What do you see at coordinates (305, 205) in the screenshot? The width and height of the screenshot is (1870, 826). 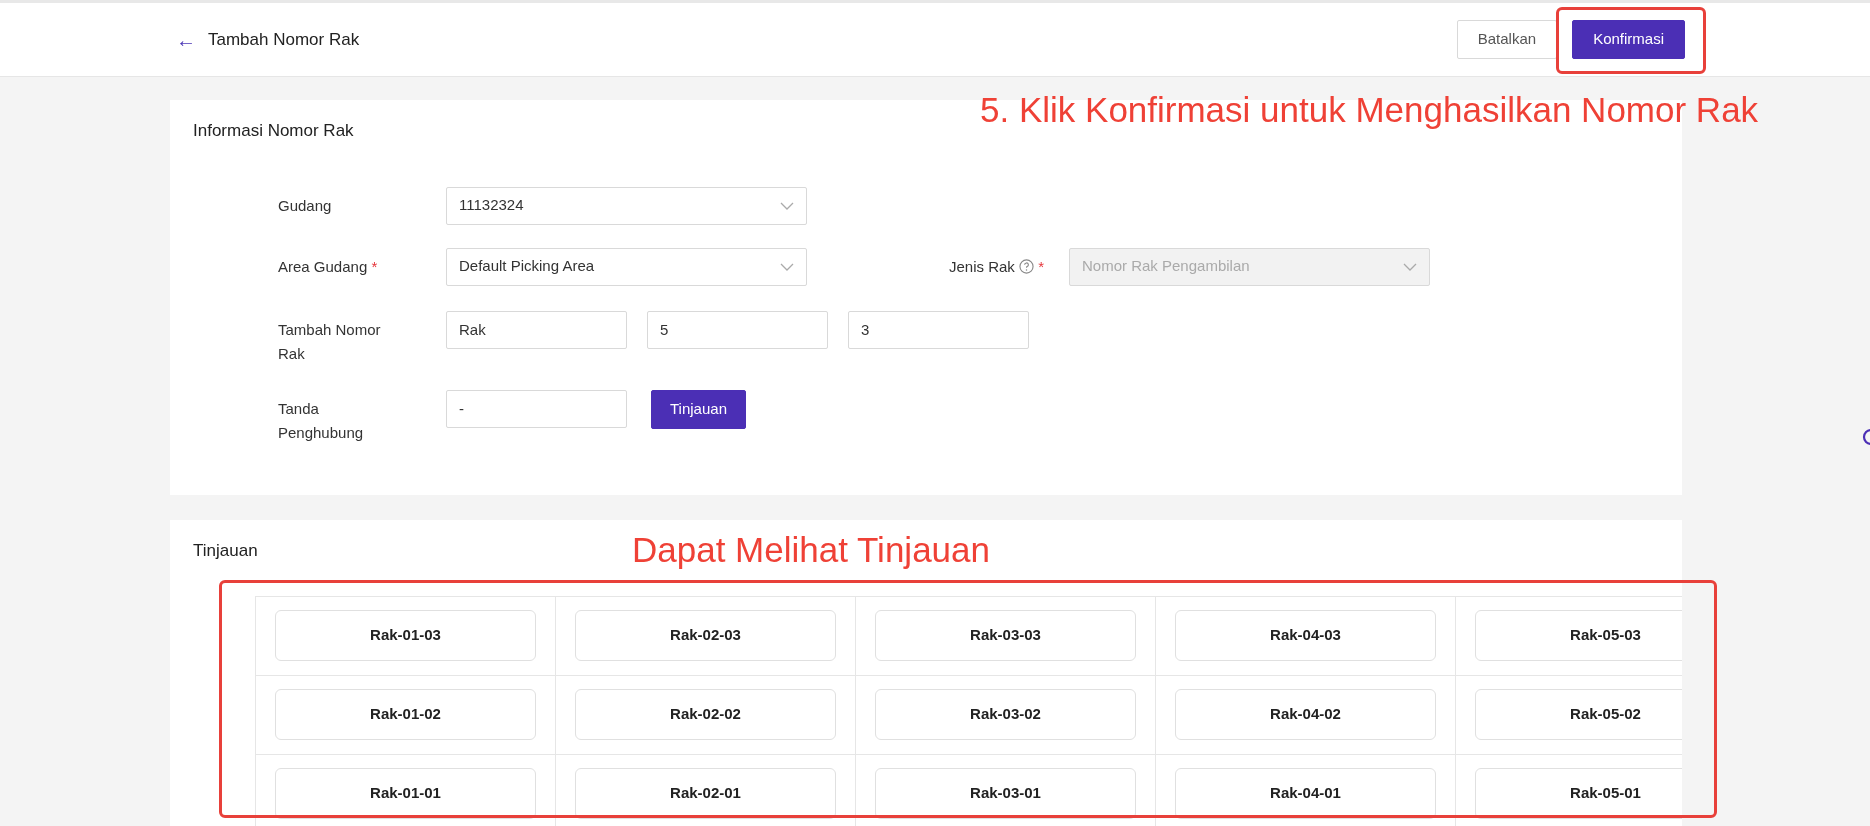 I see `field-label: Gudang` at bounding box center [305, 205].